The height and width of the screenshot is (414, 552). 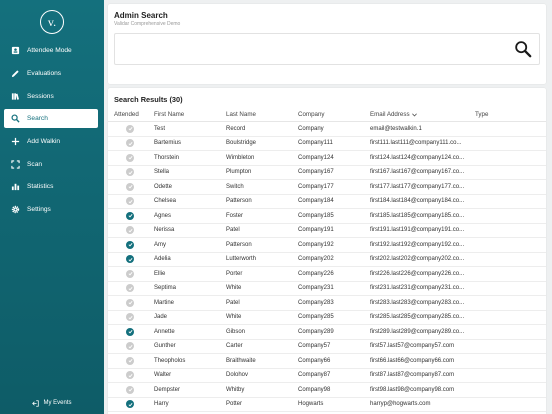 What do you see at coordinates (422, 114) in the screenshot?
I see `column-header-email: Email Address` at bounding box center [422, 114].